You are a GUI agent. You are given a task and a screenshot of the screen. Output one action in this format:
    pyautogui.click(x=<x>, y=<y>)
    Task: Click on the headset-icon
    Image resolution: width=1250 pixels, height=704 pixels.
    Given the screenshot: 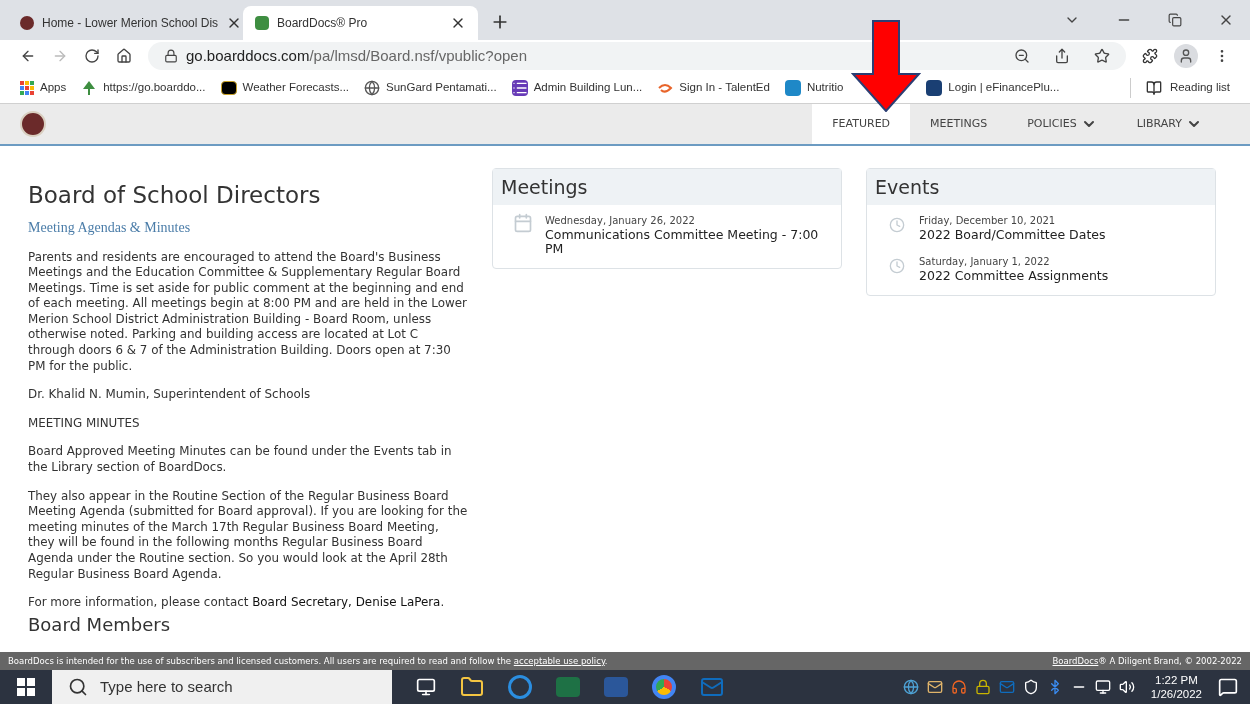 What is the action you would take?
    pyautogui.click(x=958, y=687)
    